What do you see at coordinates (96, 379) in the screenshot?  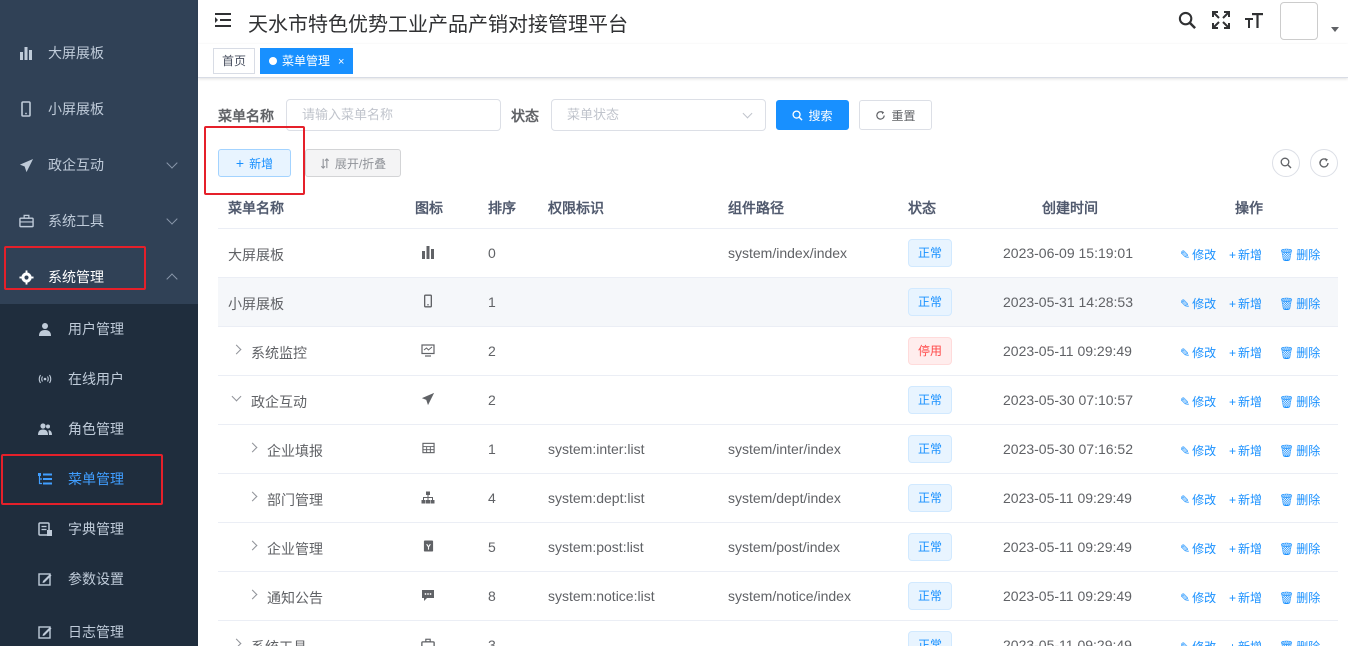 I see `sidebar-item-label: 在线用户` at bounding box center [96, 379].